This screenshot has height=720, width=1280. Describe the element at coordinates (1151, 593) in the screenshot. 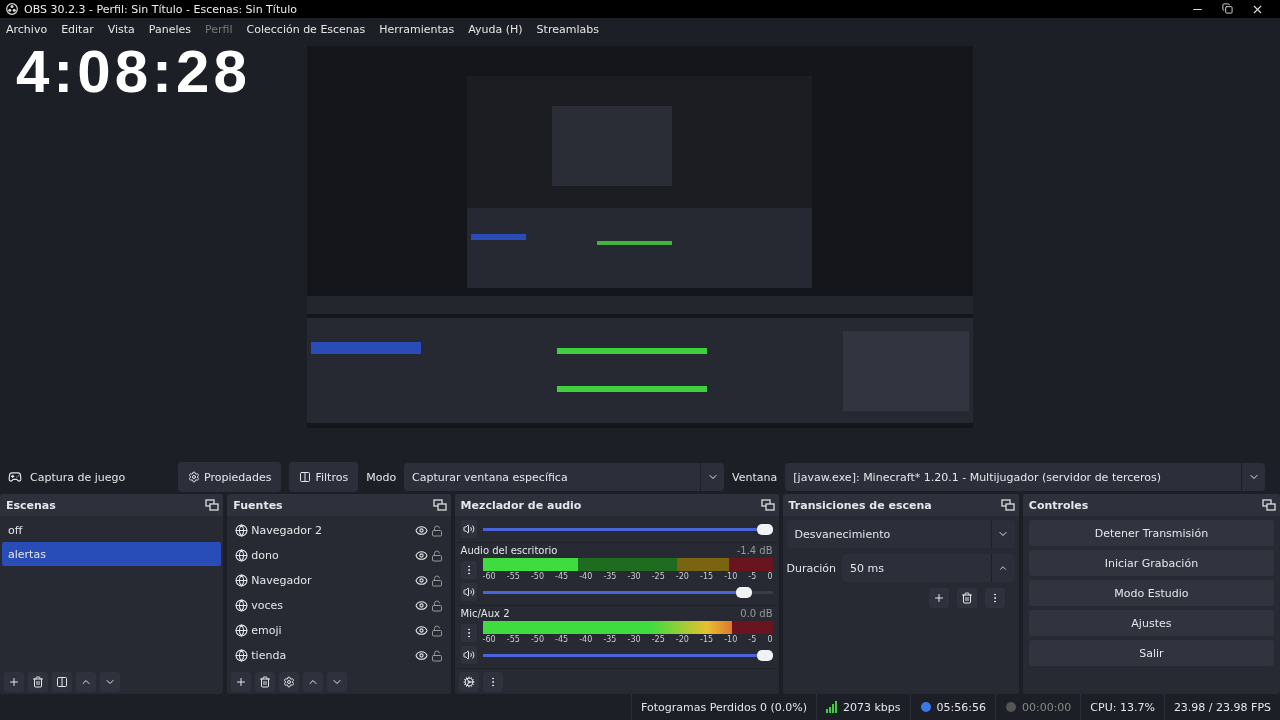

I see `control-button: Modo Estudio` at that location.